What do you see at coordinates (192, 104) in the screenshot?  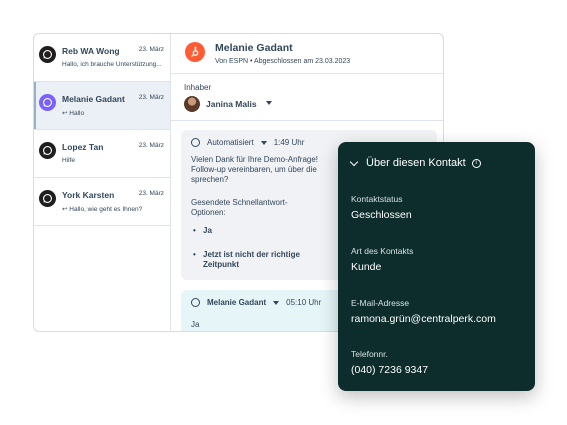 I see `owner-avatar` at bounding box center [192, 104].